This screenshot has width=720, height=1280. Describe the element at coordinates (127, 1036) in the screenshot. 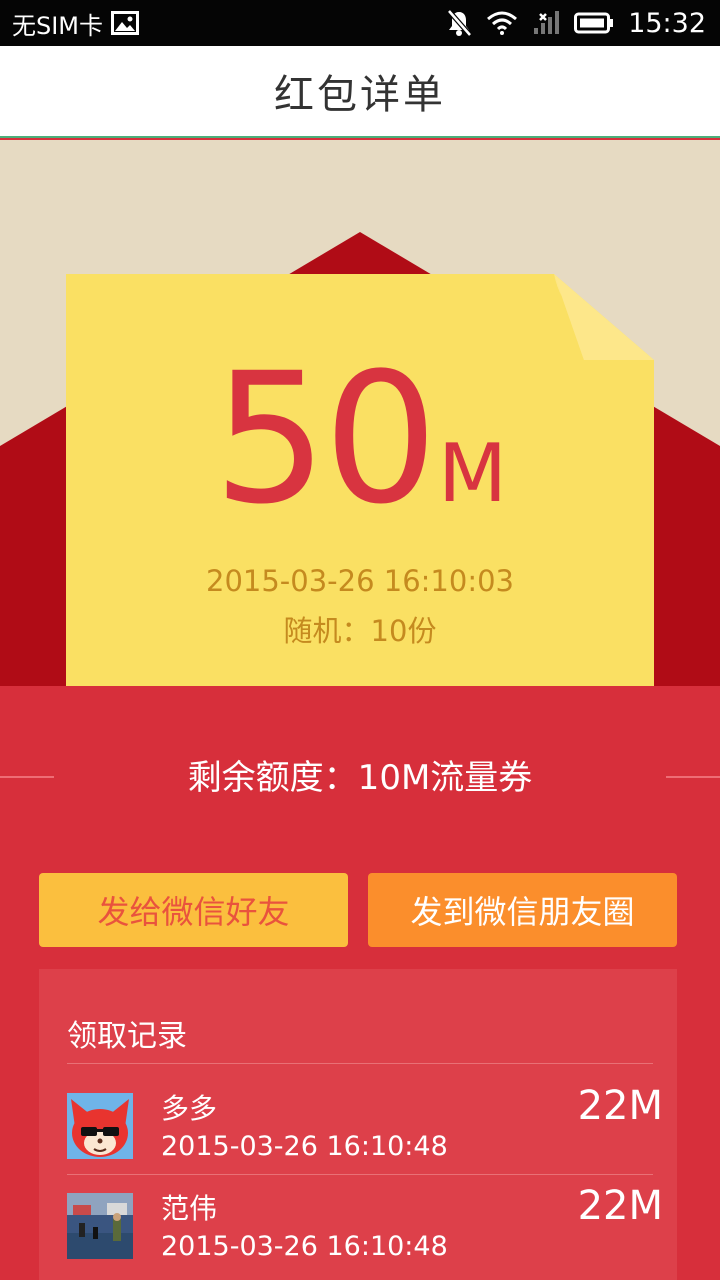

I see `records-title: 领取记录` at that location.